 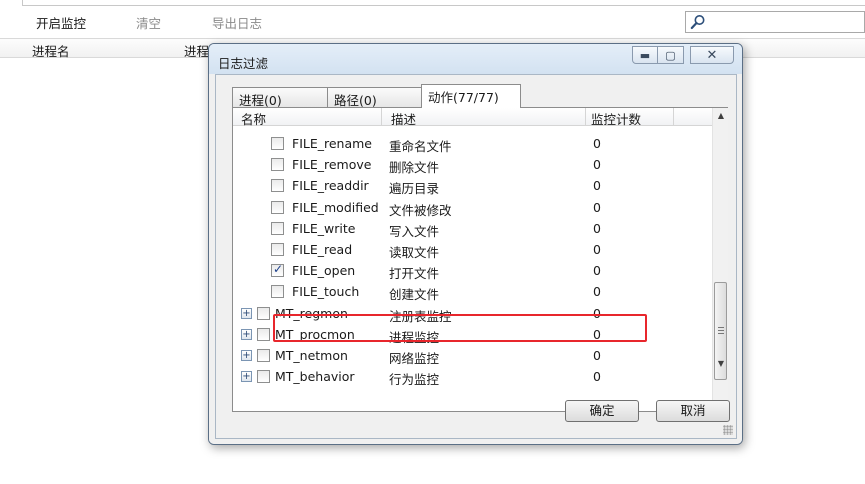 I want to click on dialog-title: 日志过滤, so click(x=243, y=63).